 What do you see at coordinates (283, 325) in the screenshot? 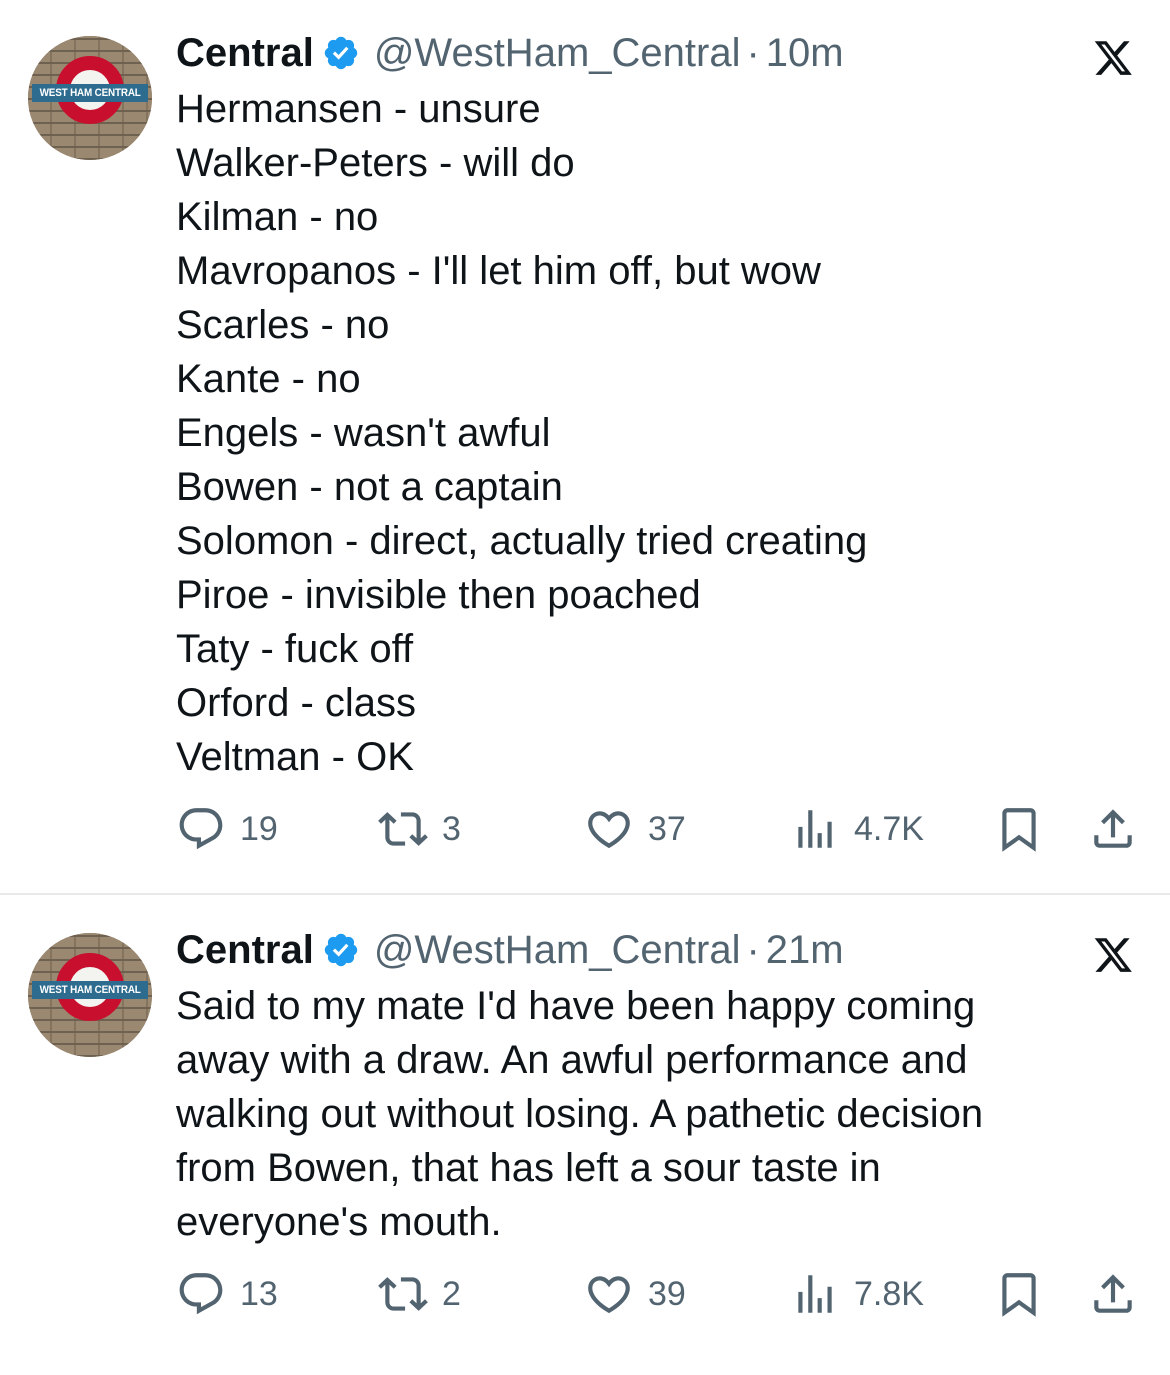
I see `tweet-line: Scarles - no` at bounding box center [283, 325].